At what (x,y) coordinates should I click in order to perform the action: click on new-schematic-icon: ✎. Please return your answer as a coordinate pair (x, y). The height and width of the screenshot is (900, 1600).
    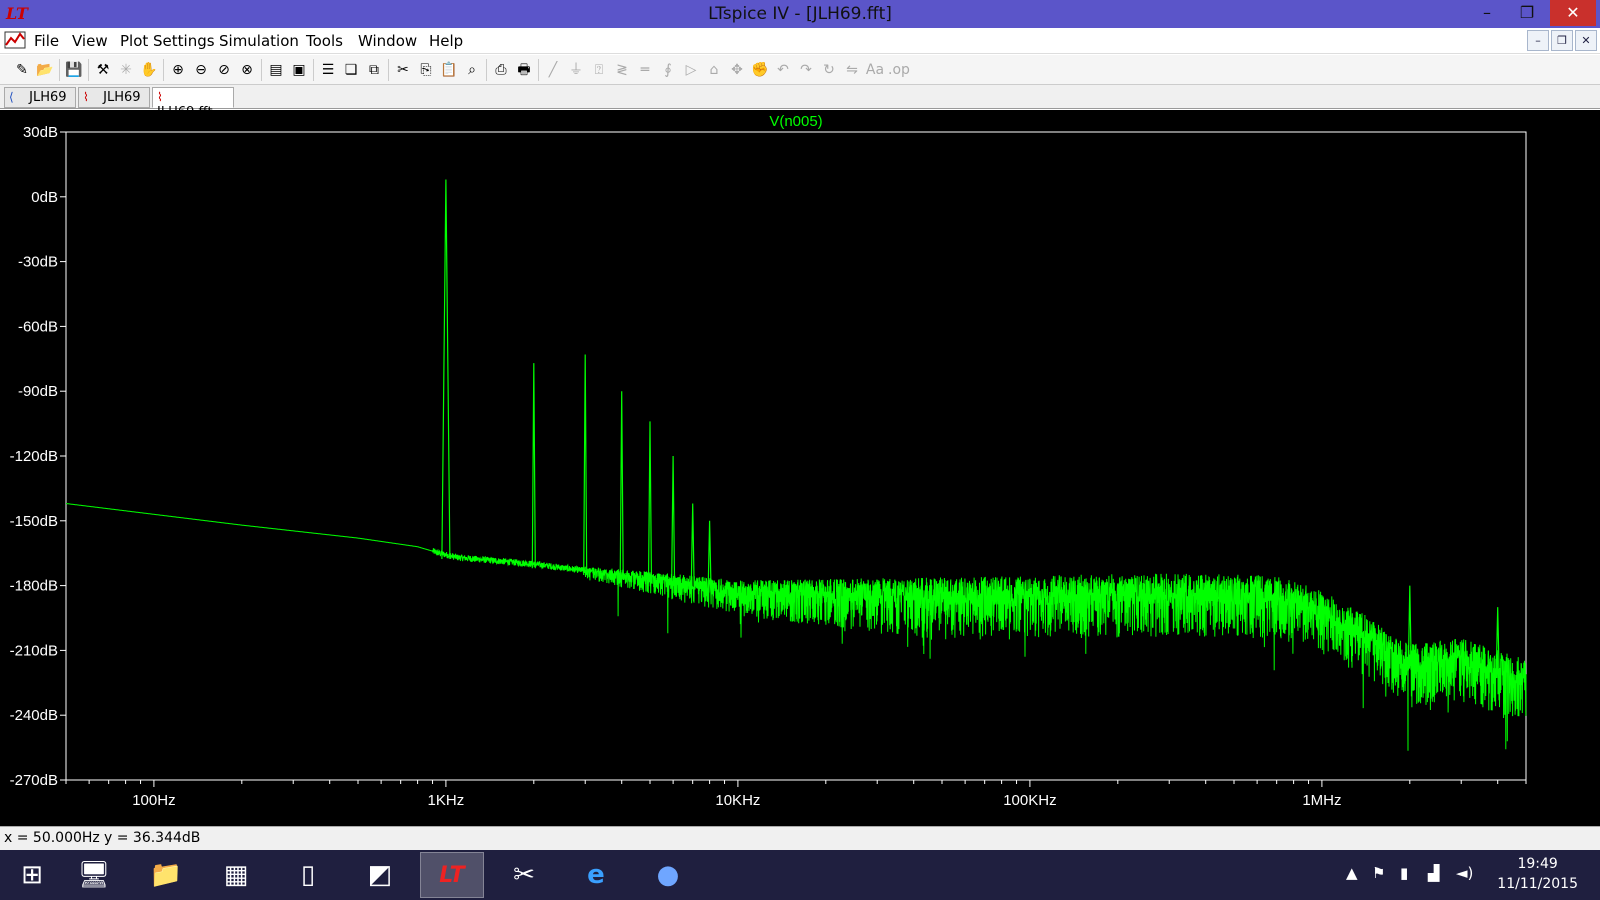
    Looking at the image, I should click on (22, 70).